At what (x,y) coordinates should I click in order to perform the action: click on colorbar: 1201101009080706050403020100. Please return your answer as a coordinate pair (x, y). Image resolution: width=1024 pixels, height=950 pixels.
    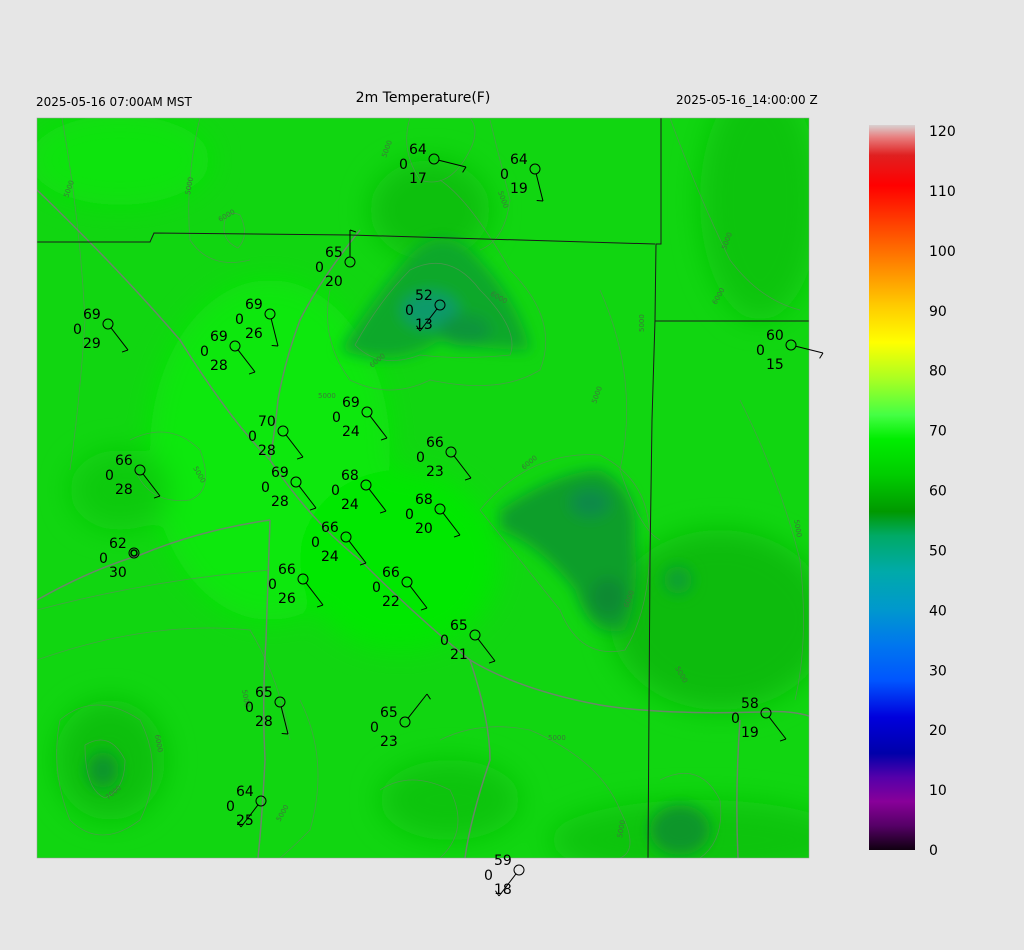
    Looking at the image, I should click on (912, 491).